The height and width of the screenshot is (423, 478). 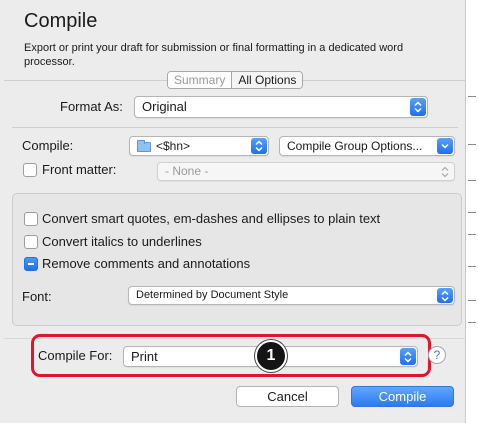 I want to click on front-matter-value: - None -, so click(x=187, y=171).